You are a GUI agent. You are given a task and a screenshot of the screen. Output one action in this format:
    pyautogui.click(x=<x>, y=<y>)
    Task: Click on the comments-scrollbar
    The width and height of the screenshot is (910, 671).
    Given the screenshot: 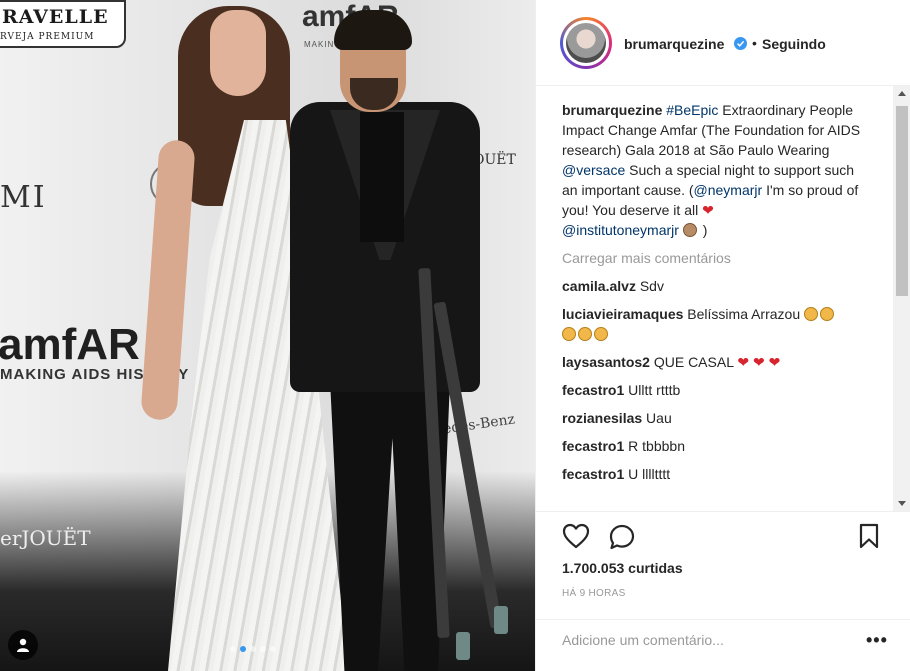 What is the action you would take?
    pyautogui.click(x=901, y=298)
    